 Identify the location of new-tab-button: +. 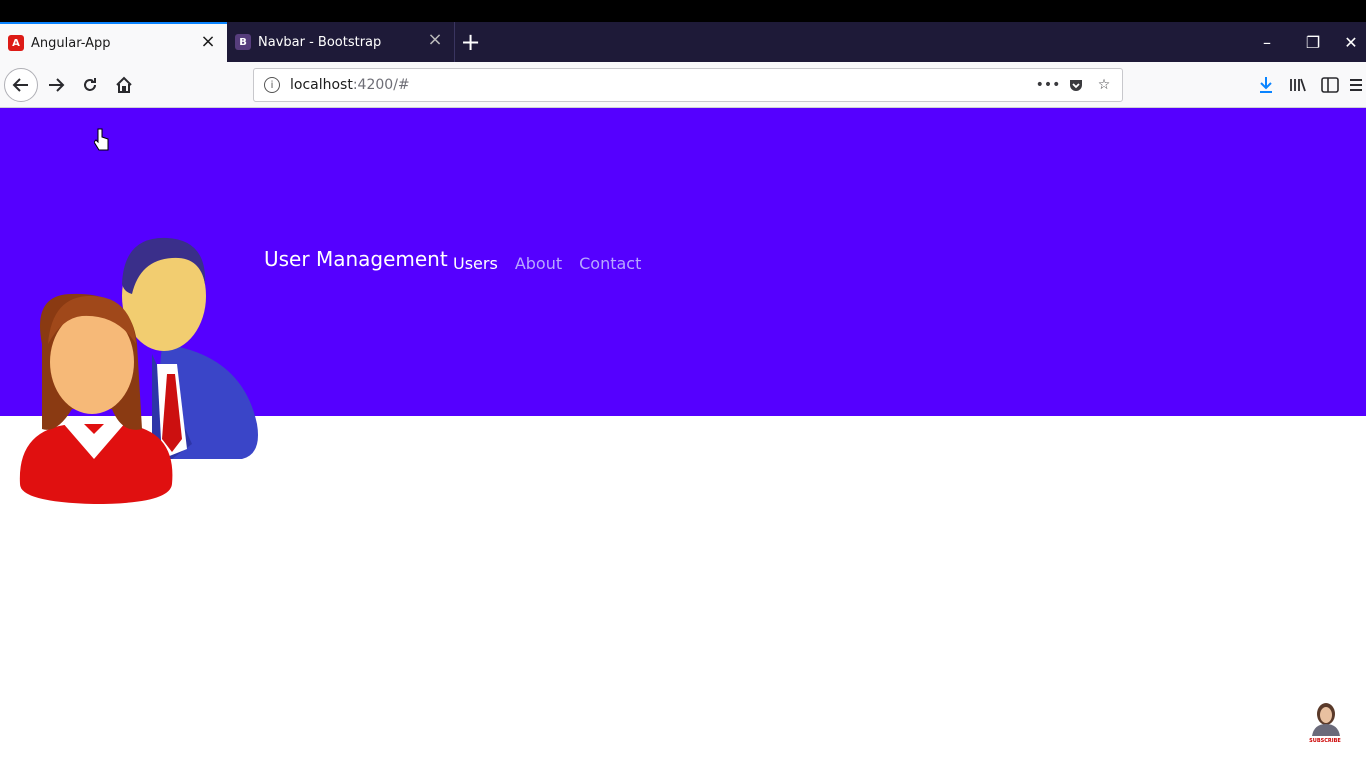
(470, 42).